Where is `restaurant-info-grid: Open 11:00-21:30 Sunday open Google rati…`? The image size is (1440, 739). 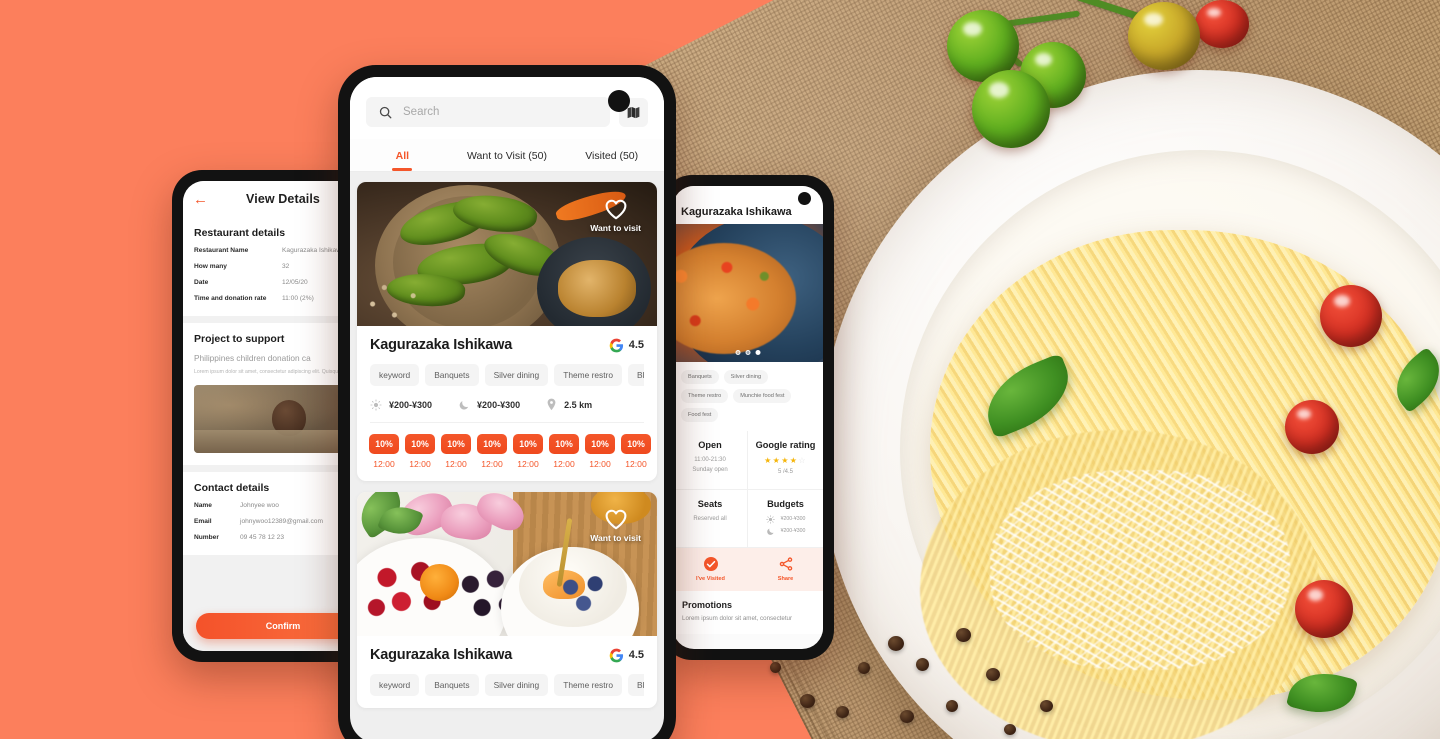
restaurant-info-grid: Open 11:00-21:30 Sunday open Google rati… is located at coordinates (748, 489).